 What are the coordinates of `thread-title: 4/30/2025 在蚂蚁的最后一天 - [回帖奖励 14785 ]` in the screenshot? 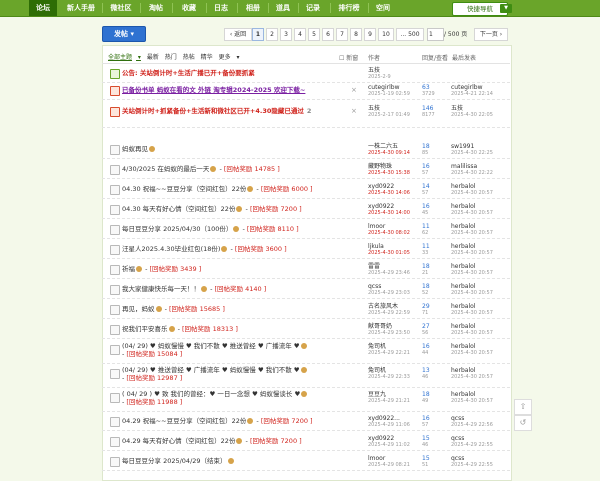 It's located at (201, 169).